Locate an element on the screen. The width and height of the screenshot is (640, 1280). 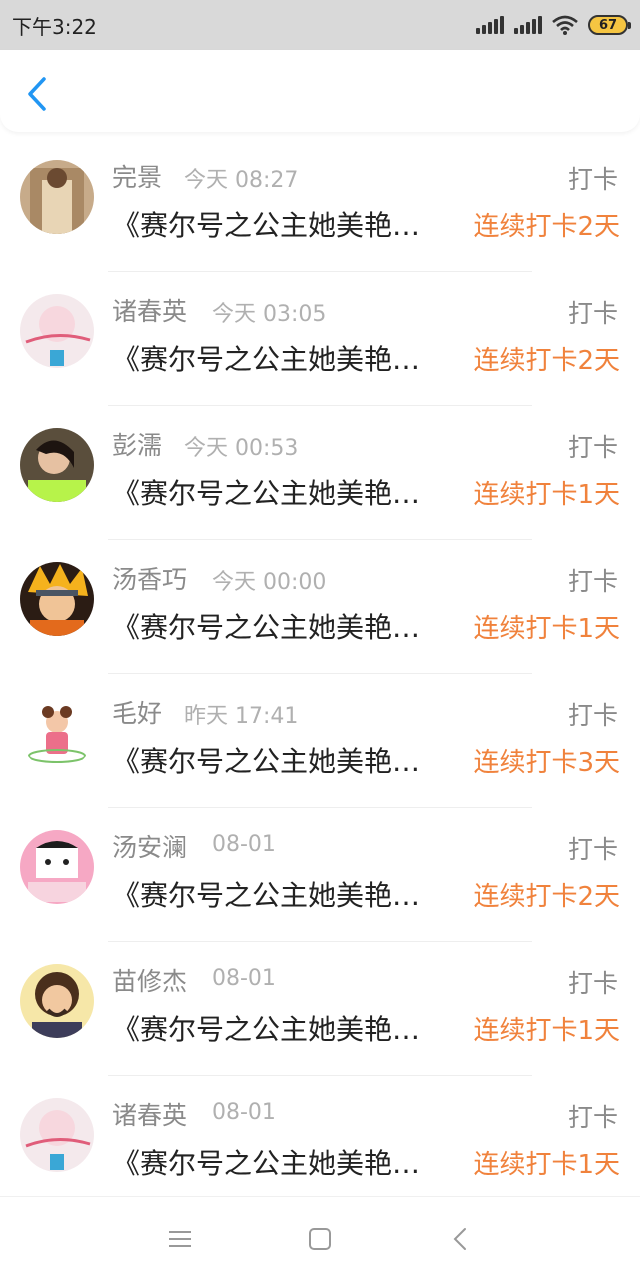
battery-level: 67 is located at coordinates (608, 25).